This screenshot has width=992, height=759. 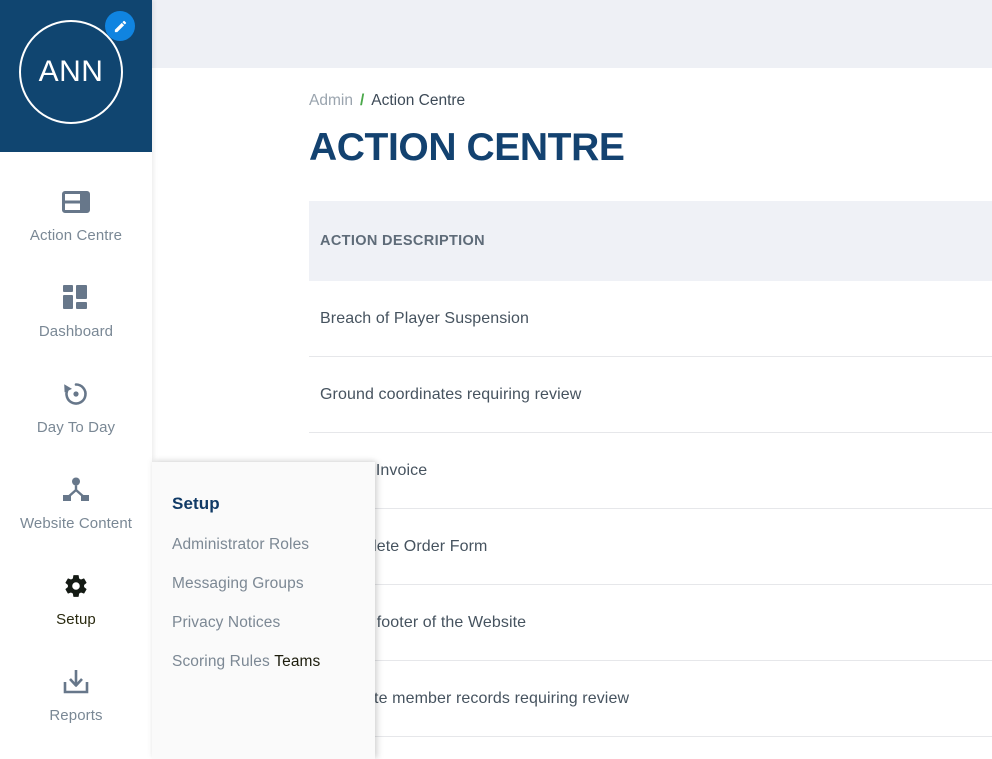 I want to click on sidebar-item-label: Website Content, so click(x=76, y=523).